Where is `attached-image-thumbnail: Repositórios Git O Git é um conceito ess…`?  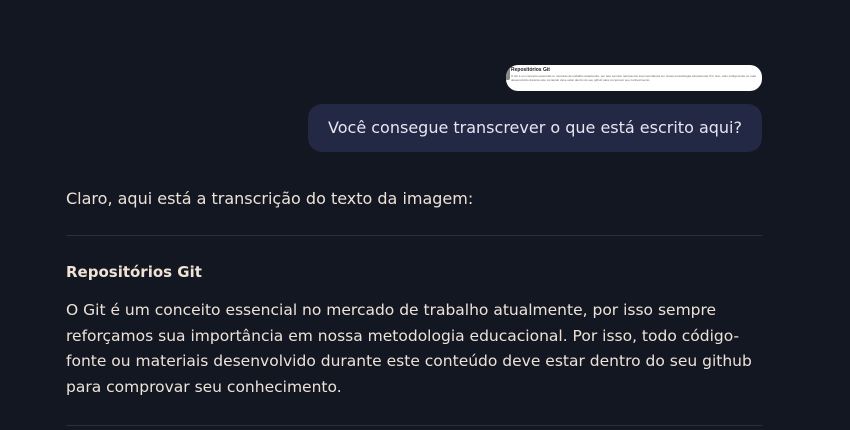
attached-image-thumbnail: Repositórios Git O Git é um conceito ess… is located at coordinates (634, 78).